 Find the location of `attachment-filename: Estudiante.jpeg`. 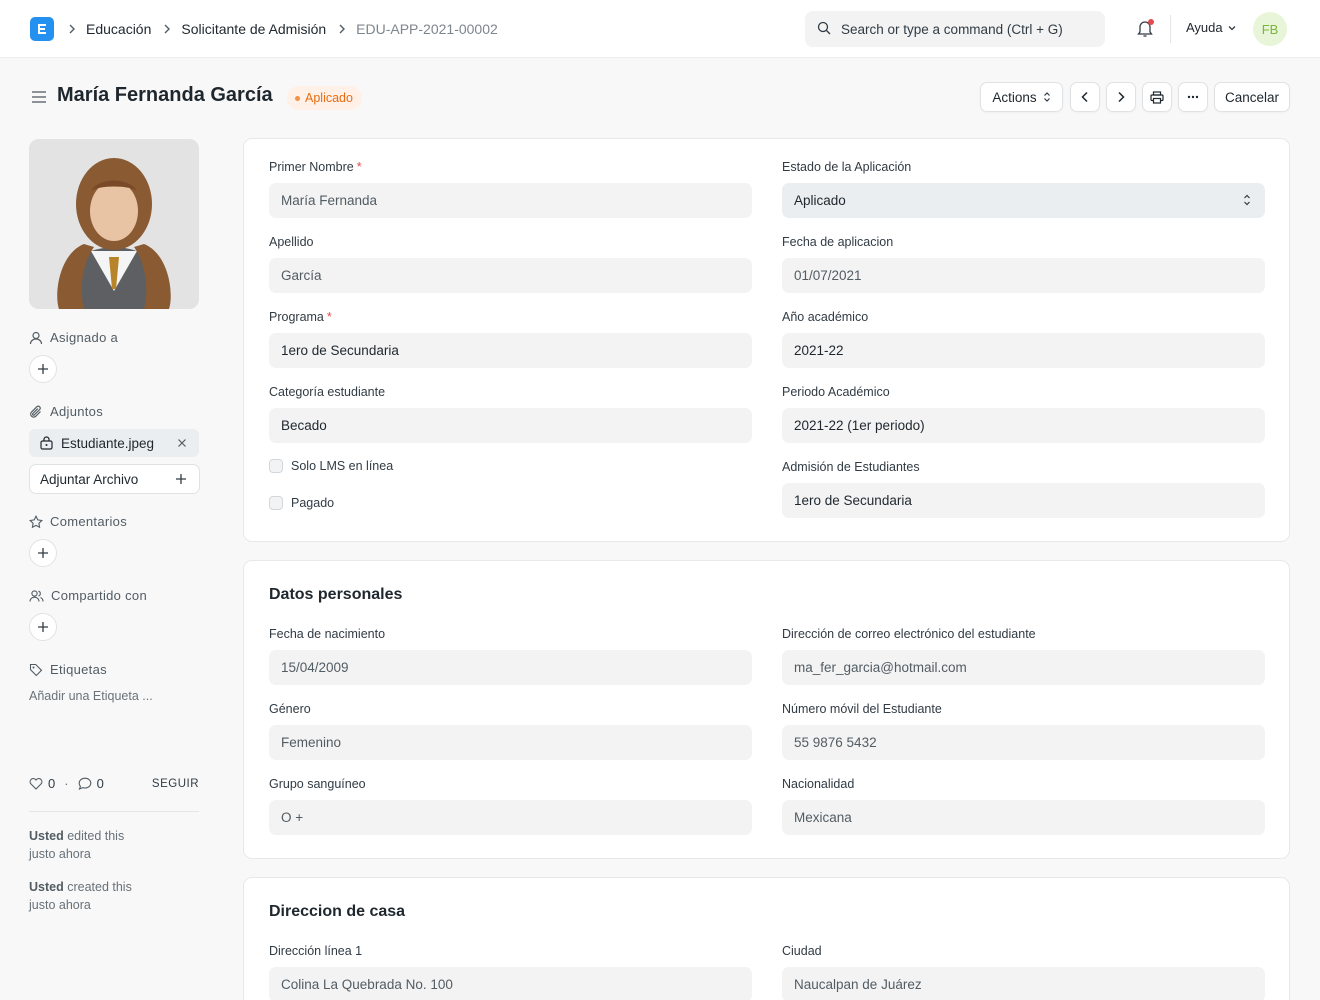

attachment-filename: Estudiante.jpeg is located at coordinates (107, 443).